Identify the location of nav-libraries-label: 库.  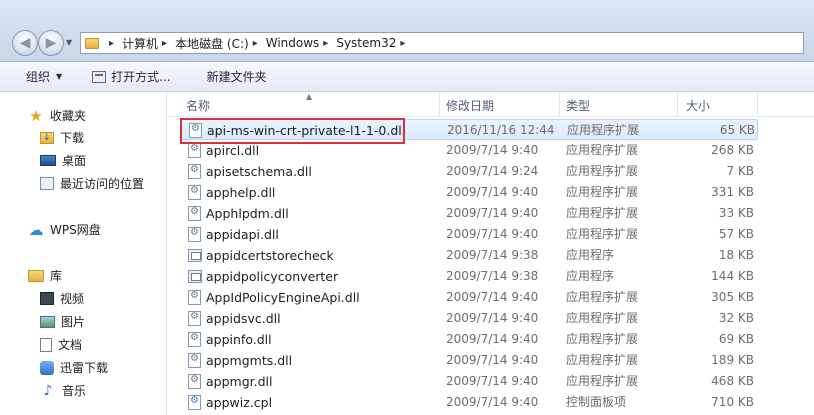
(56, 276).